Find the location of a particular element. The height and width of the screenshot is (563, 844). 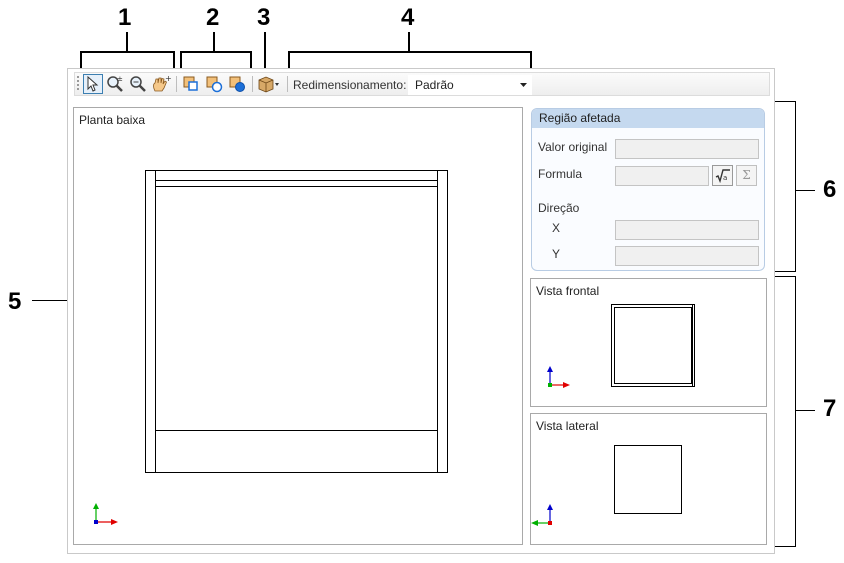

zoom-fit-tool-button is located at coordinates (138, 84).